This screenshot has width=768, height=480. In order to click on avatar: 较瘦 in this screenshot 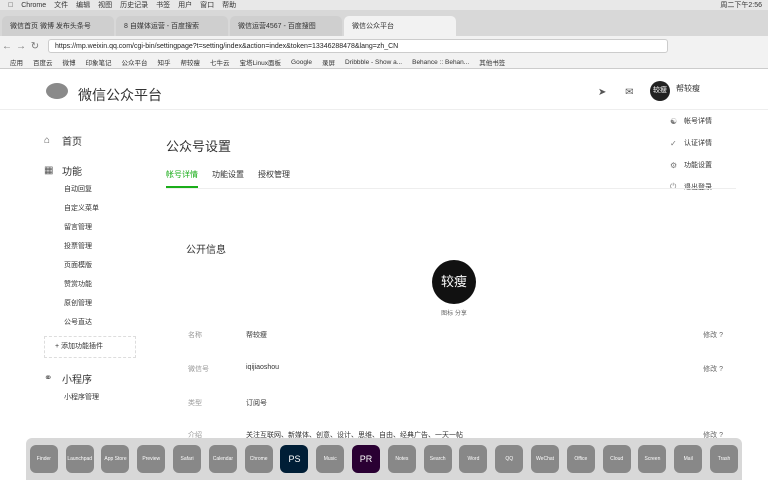, I will do `click(660, 91)`.